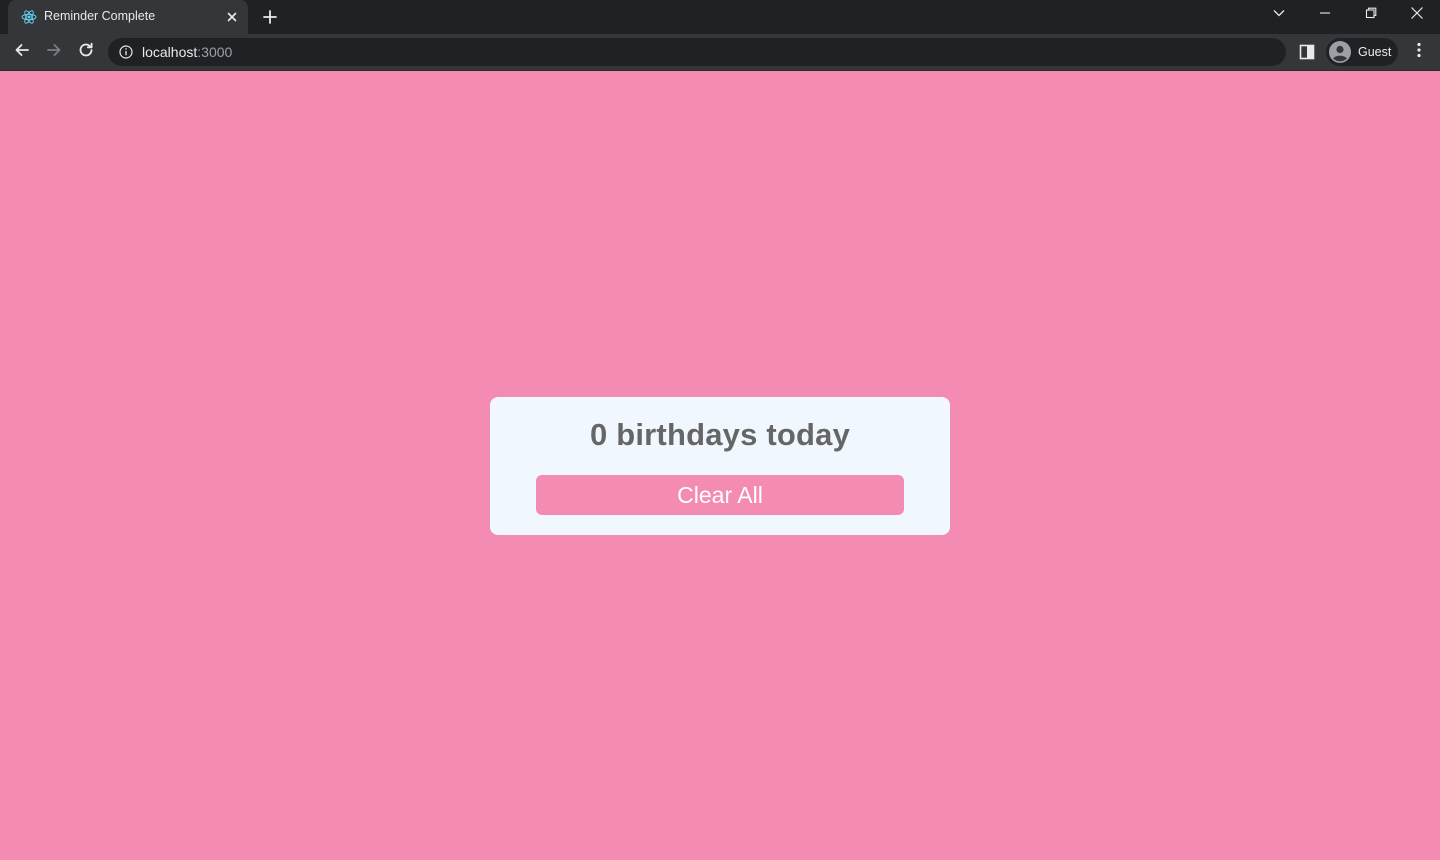 This screenshot has height=860, width=1440. I want to click on address-host: localhost, so click(170, 52).